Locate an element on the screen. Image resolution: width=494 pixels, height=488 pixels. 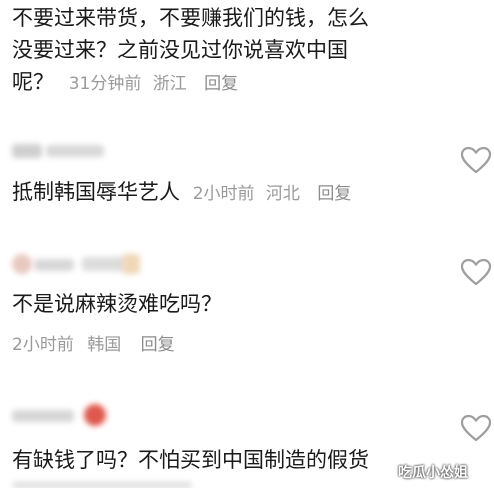
comment-time: 31分钟前 is located at coordinates (105, 84).